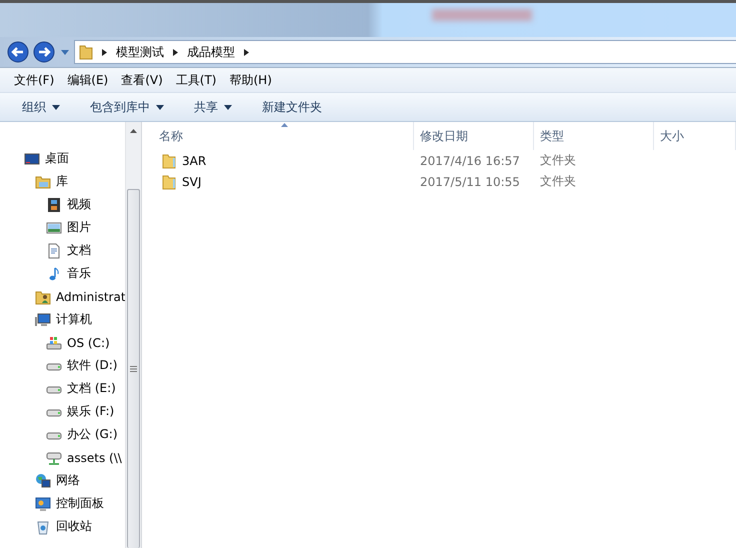 The width and height of the screenshot is (736, 548). What do you see at coordinates (94, 457) in the screenshot?
I see `tree-item: assets (\\` at bounding box center [94, 457].